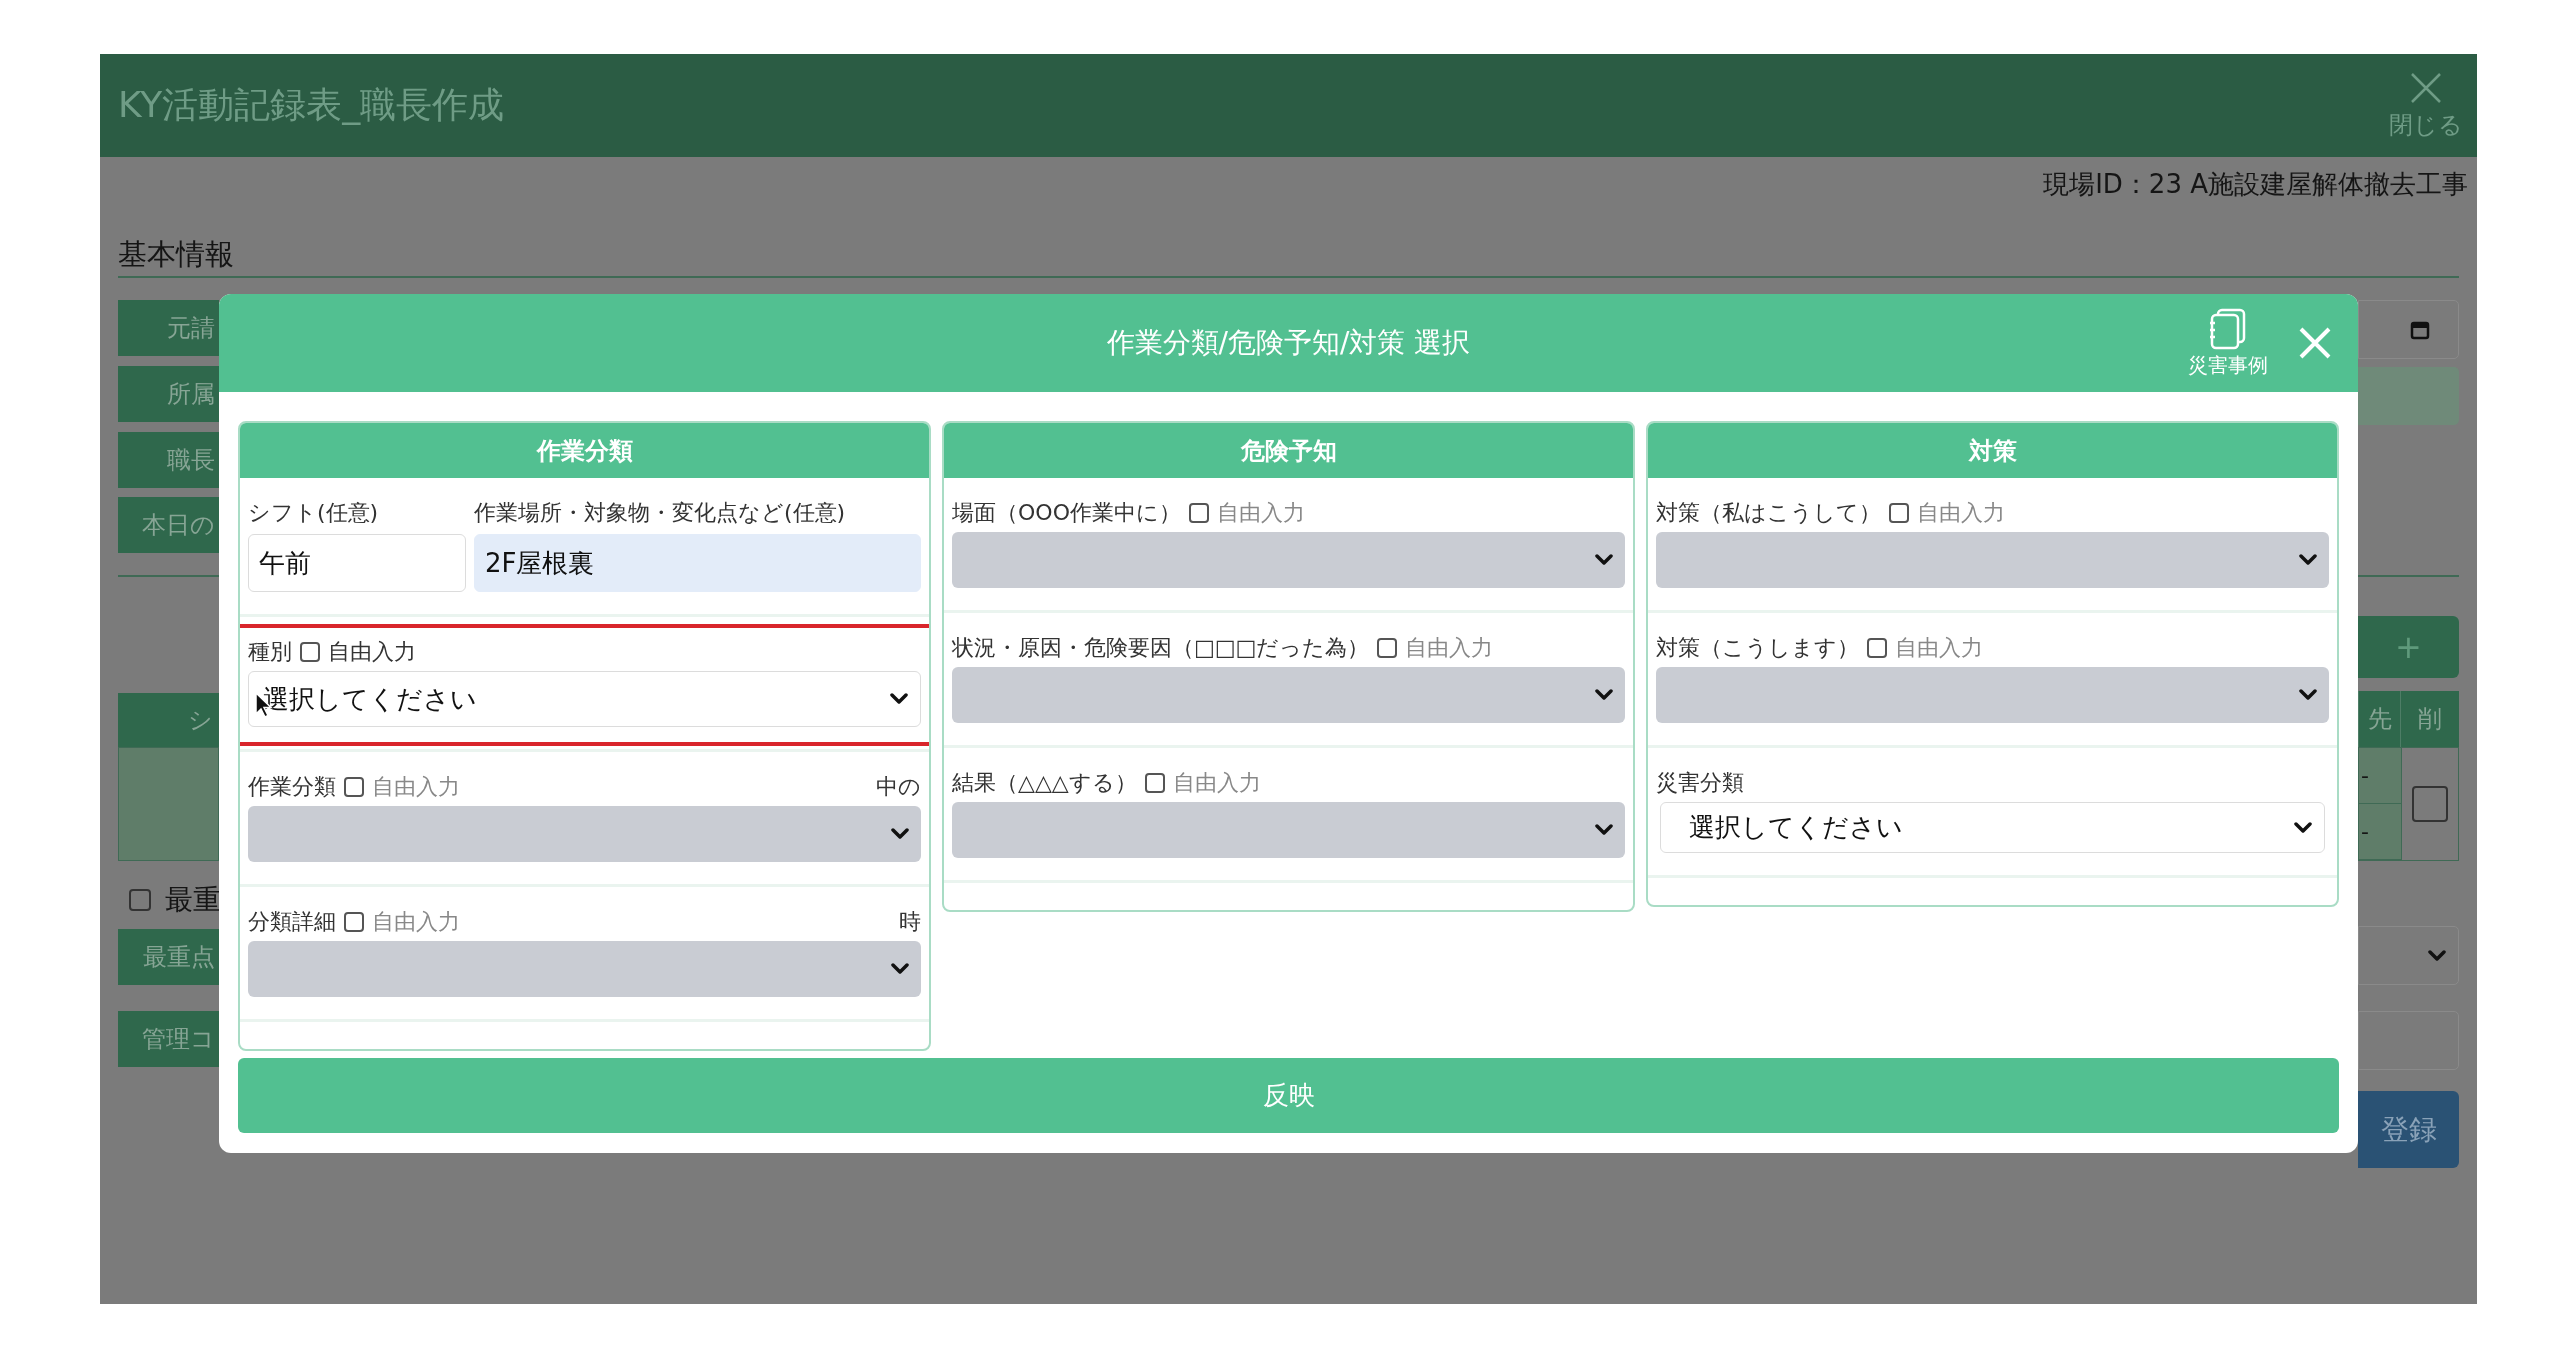 Image resolution: width=2560 pixels, height=1352 pixels. Describe the element at coordinates (292, 787) in the screenshot. I see `field-label: 作業分類` at that location.